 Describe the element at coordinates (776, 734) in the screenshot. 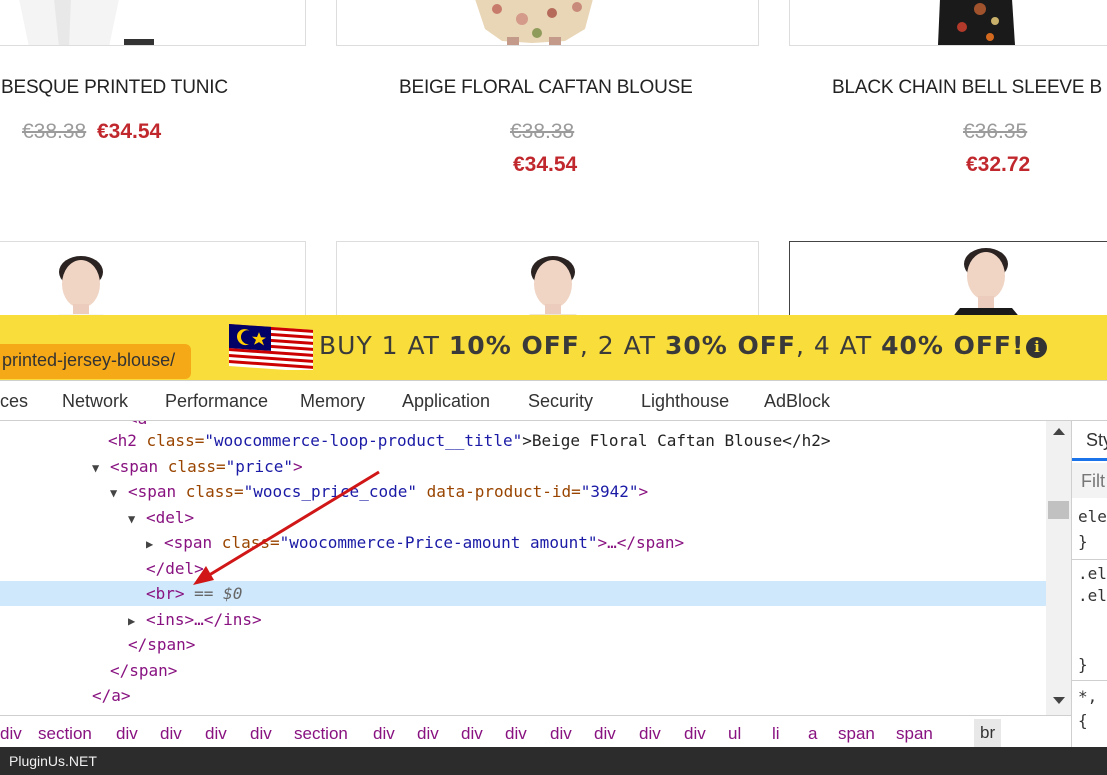

I see `breadcrumb-item: li` at that location.